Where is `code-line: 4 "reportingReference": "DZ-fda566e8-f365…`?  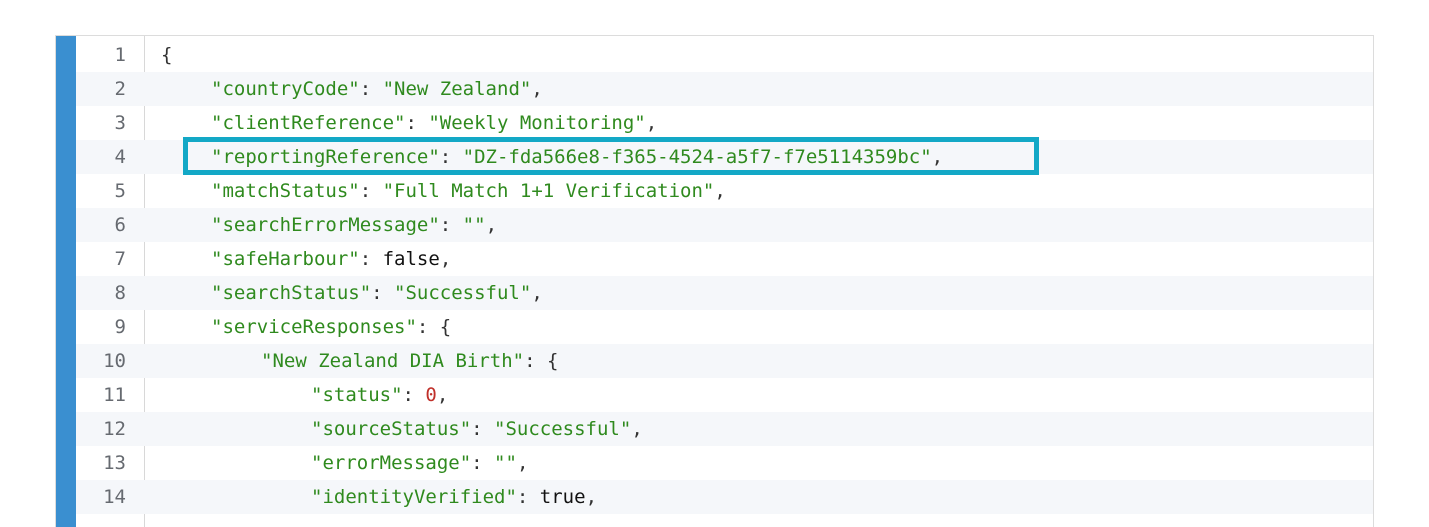
code-line: 4 "reportingReference": "DZ-fda566e8-f365… is located at coordinates (724, 157).